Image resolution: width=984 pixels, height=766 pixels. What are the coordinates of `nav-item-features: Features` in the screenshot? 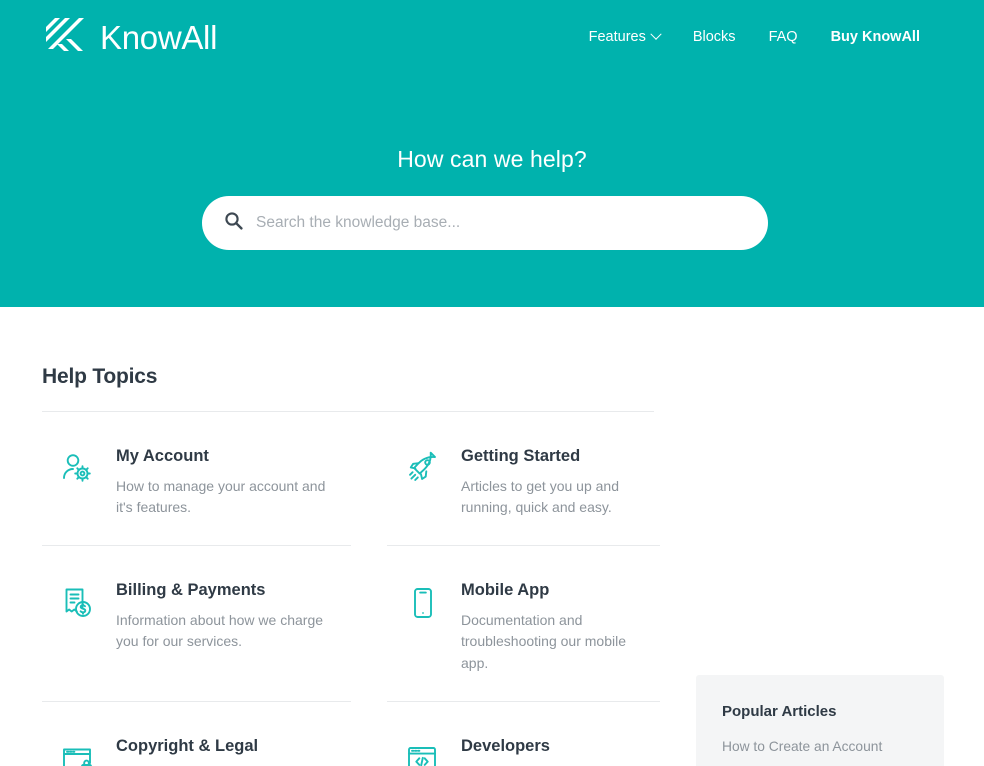 It's located at (625, 36).